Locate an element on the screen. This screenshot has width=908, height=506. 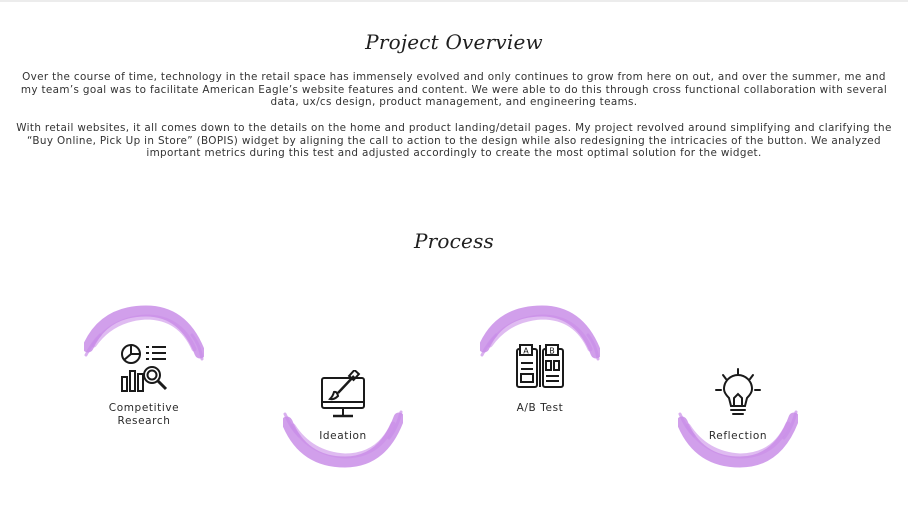
process-step-competitive-research: Competitive Research is located at coordinates (144, 370).